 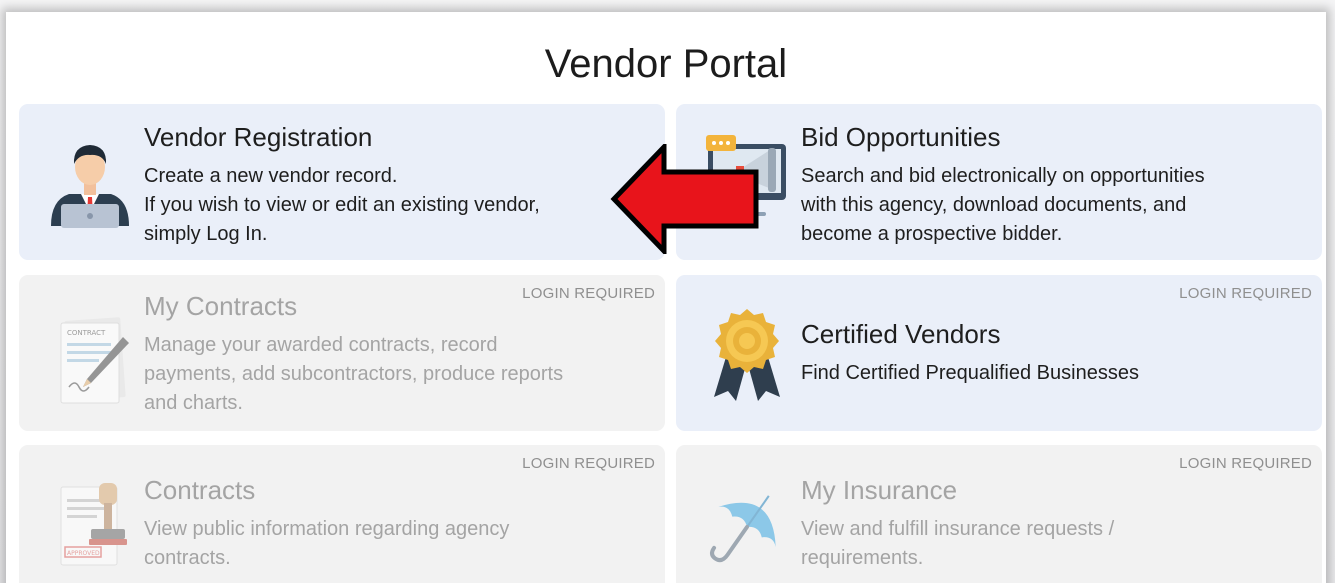 What do you see at coordinates (327, 529) in the screenshot?
I see `card-description-line: View public information regarding agency` at bounding box center [327, 529].